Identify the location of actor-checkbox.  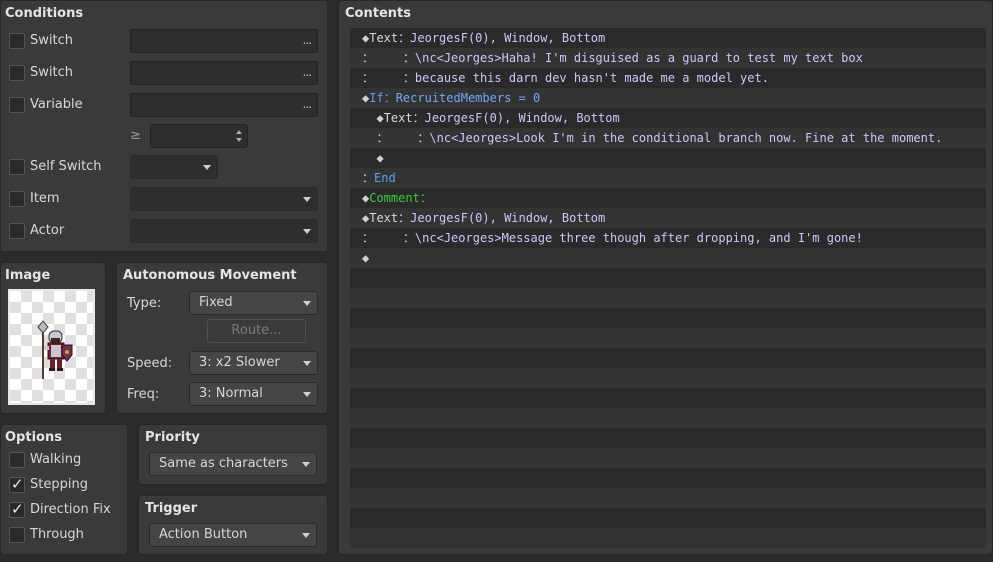
(17, 231).